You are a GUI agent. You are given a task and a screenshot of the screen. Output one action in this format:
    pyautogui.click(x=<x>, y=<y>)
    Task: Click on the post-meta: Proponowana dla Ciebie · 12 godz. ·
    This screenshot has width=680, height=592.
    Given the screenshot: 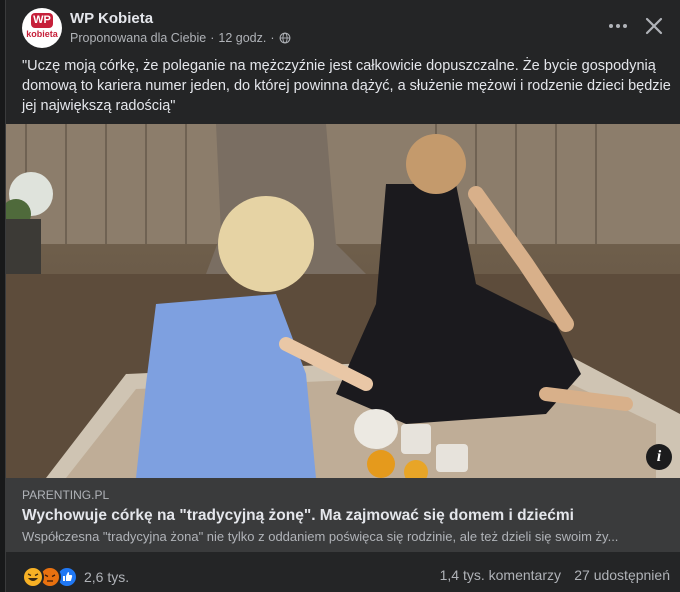 What is the action you would take?
    pyautogui.click(x=180, y=38)
    